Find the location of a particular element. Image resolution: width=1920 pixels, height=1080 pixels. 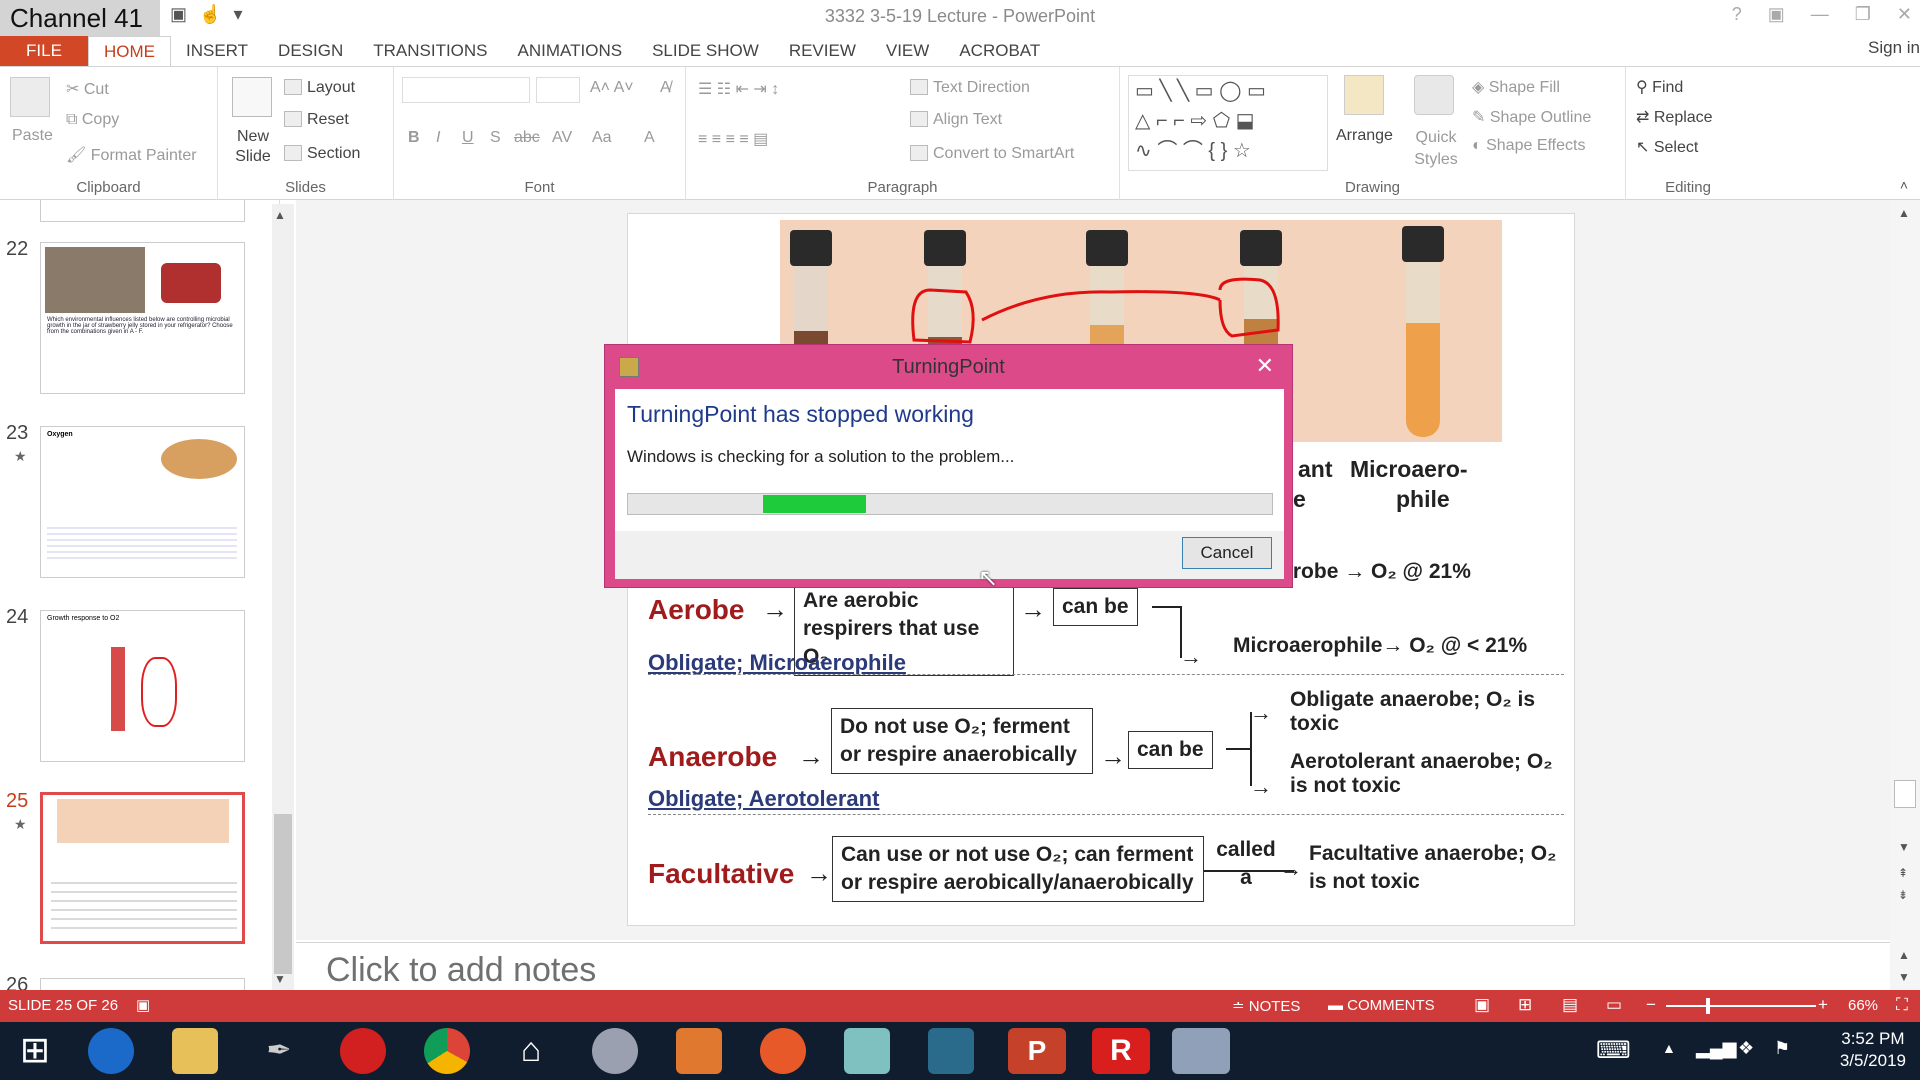

shape-outline-button: ✎ Shape Outline is located at coordinates (1531, 117).